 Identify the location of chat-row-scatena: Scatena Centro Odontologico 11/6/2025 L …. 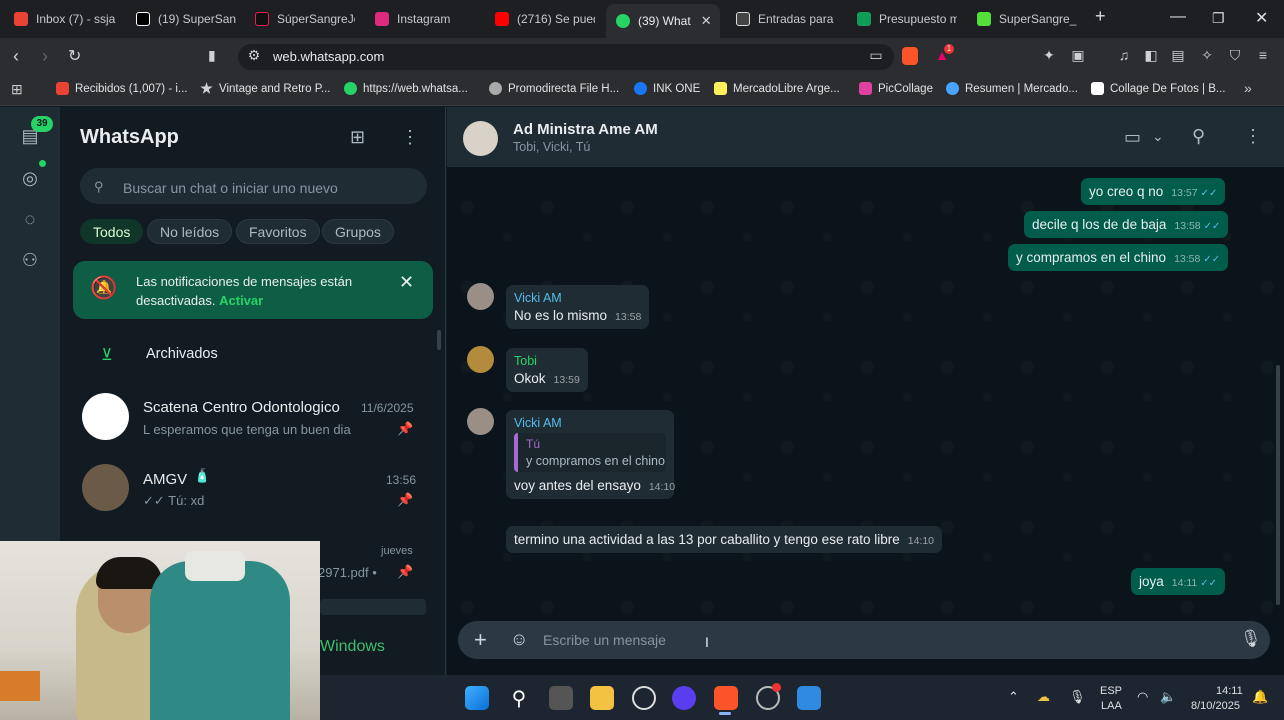
(253, 416).